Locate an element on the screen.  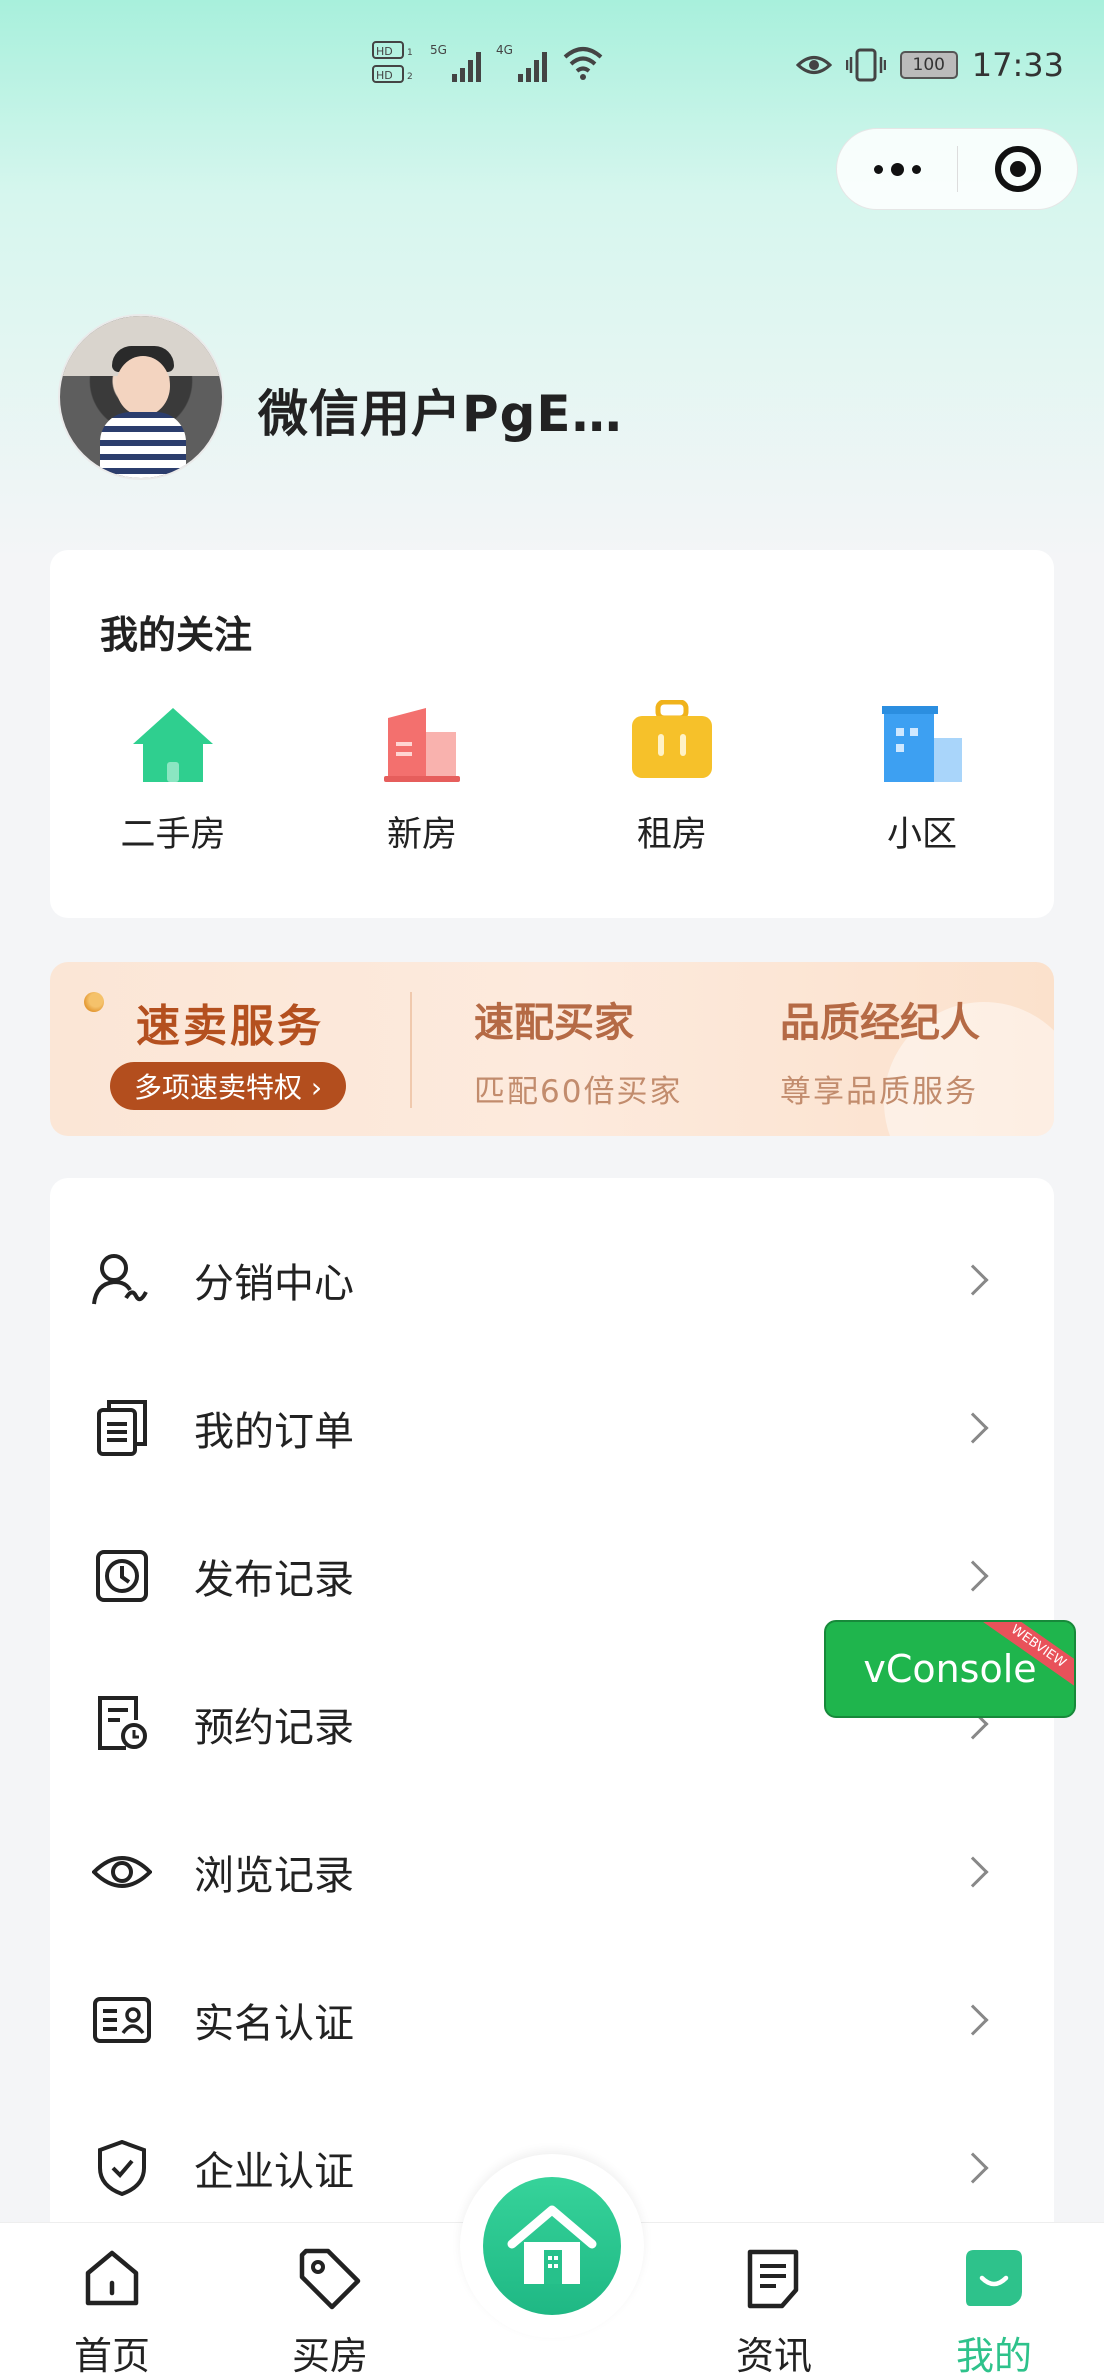
favorite-rent: 租房 is located at coordinates (672, 778).